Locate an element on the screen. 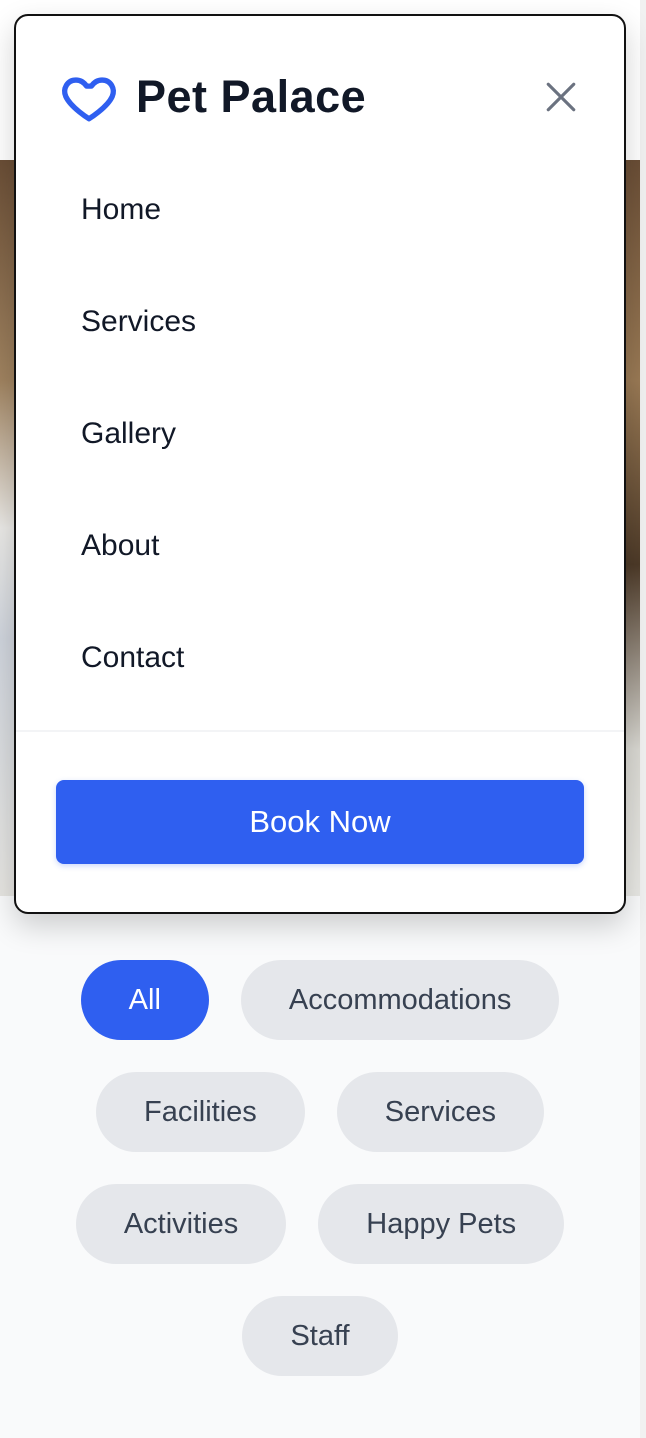 This screenshot has height=1438, width=646. filter-accommodations: Accommodations is located at coordinates (400, 1000).